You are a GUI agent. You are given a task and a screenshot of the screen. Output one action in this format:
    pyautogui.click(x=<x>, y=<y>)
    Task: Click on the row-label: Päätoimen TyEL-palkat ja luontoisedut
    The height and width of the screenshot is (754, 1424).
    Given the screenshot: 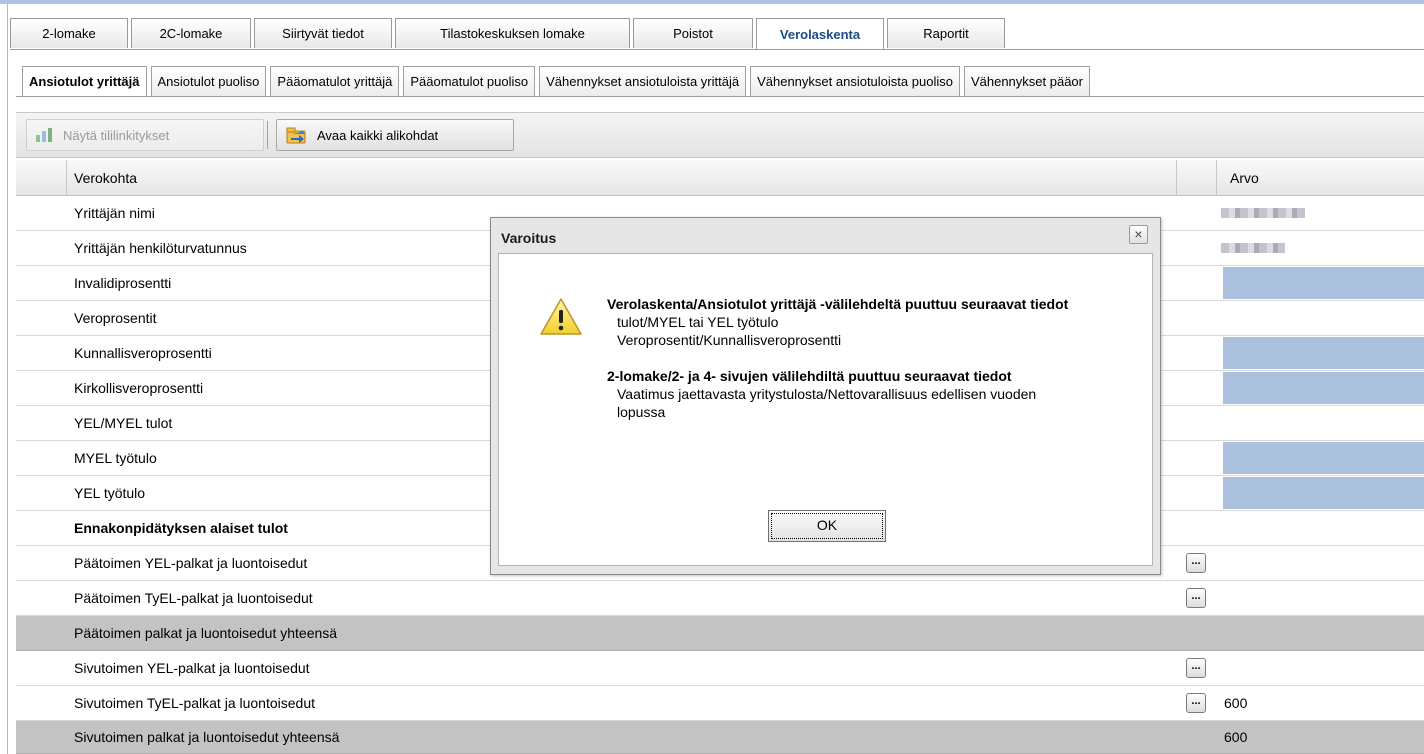 What is the action you would take?
    pyautogui.click(x=193, y=598)
    